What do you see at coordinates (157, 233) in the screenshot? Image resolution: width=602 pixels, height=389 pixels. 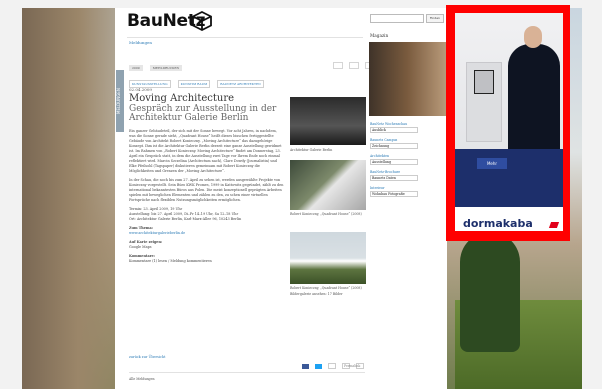 I see `external-link: www.architekturgalerieberlin.de` at bounding box center [157, 233].